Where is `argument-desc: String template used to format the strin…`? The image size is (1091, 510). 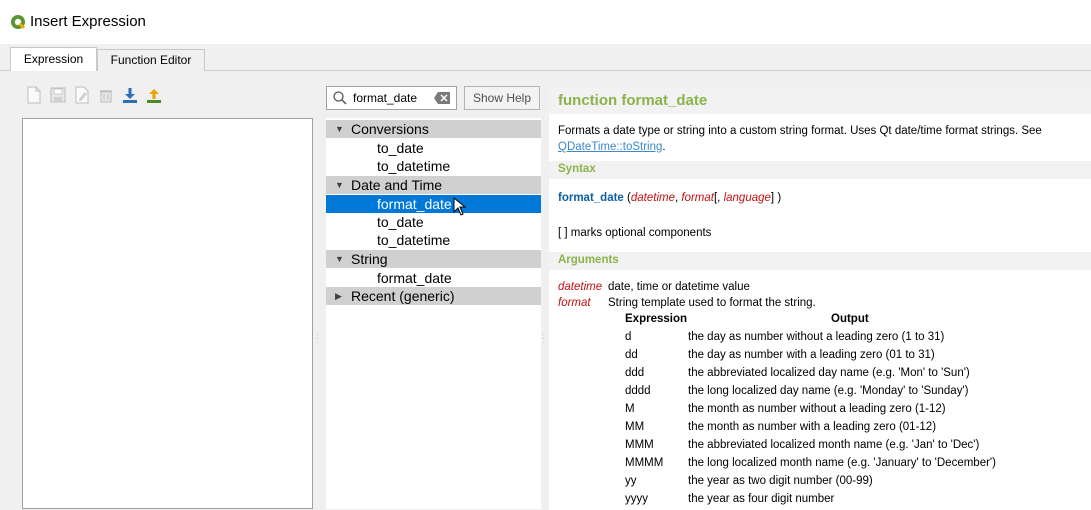
argument-desc: String template used to format the strin… is located at coordinates (712, 303).